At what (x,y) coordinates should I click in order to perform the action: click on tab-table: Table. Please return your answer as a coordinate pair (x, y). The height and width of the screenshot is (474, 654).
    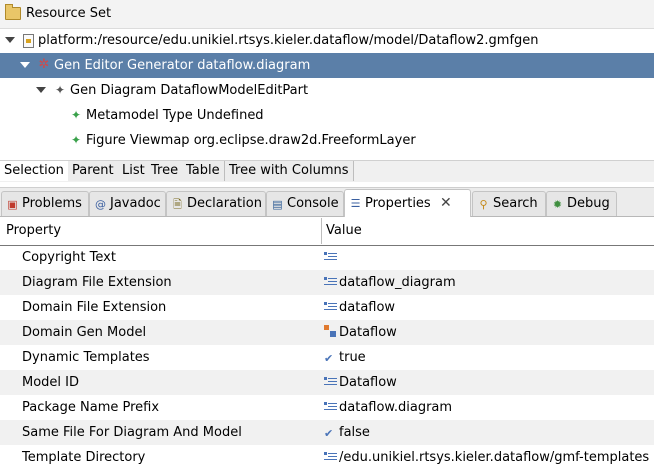
    Looking at the image, I should click on (203, 171).